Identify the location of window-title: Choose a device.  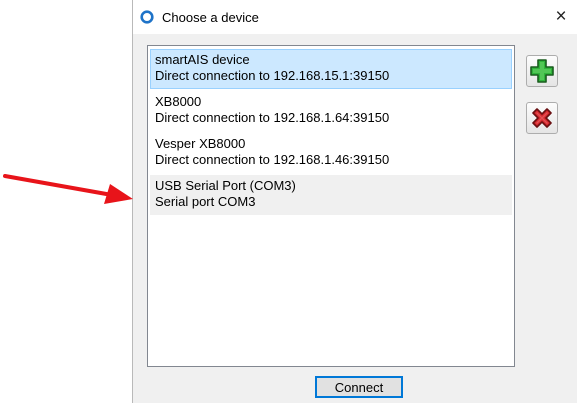
(210, 17).